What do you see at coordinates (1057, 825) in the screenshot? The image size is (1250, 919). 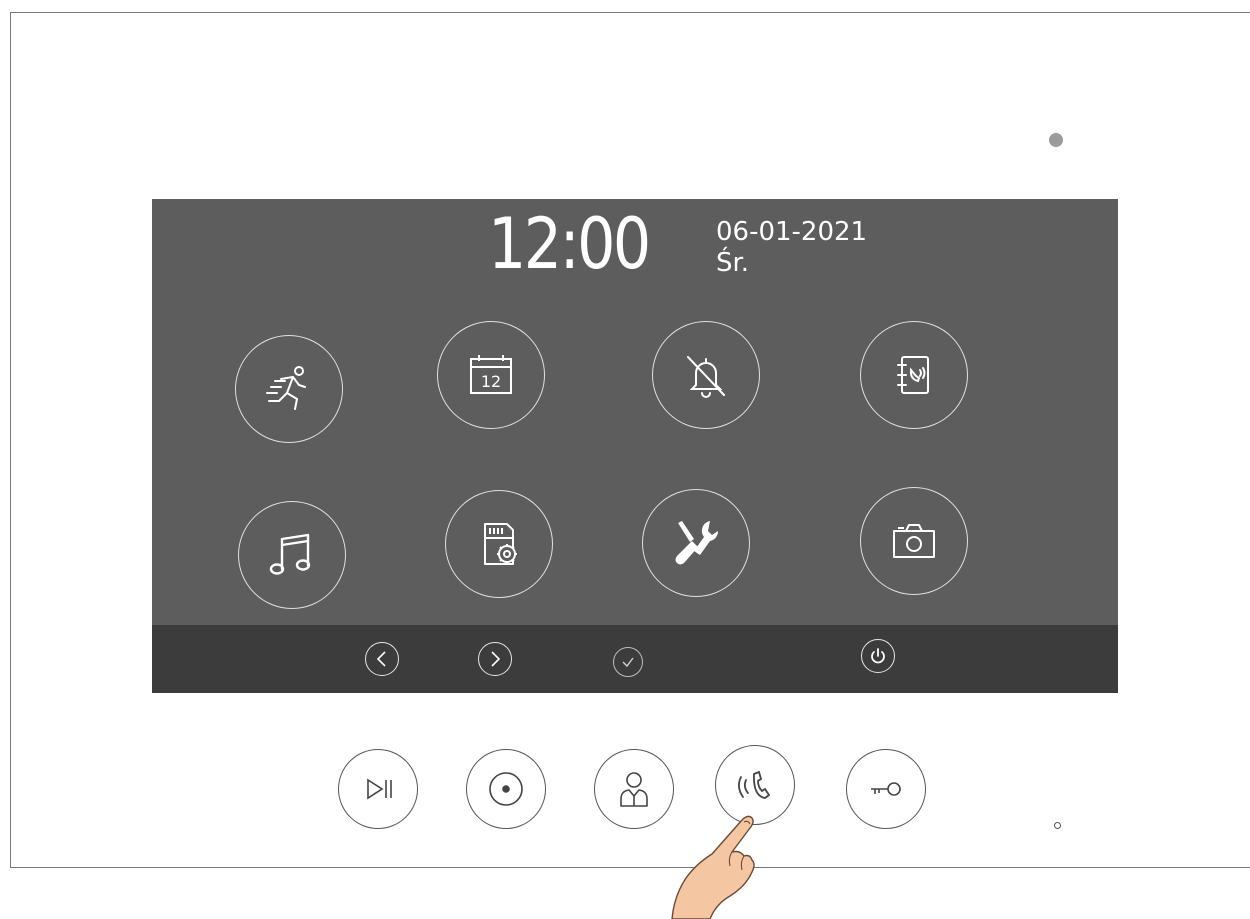 I see `microphone` at bounding box center [1057, 825].